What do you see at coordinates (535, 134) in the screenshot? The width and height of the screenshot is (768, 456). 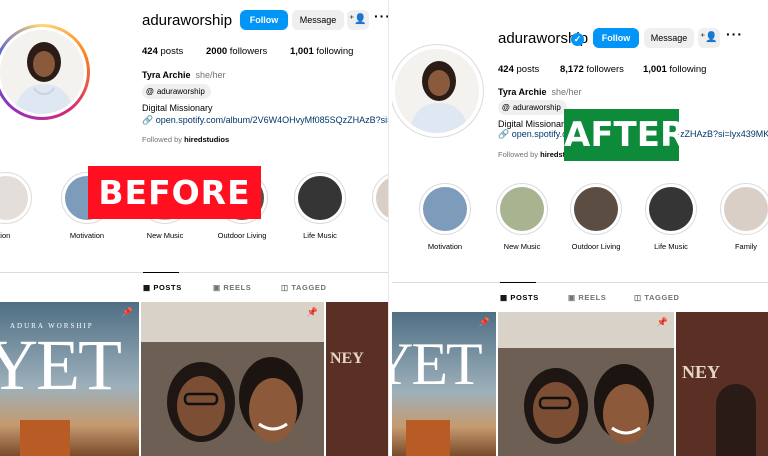 I see `profile-link: 🔗 open.spotify.co` at bounding box center [535, 134].